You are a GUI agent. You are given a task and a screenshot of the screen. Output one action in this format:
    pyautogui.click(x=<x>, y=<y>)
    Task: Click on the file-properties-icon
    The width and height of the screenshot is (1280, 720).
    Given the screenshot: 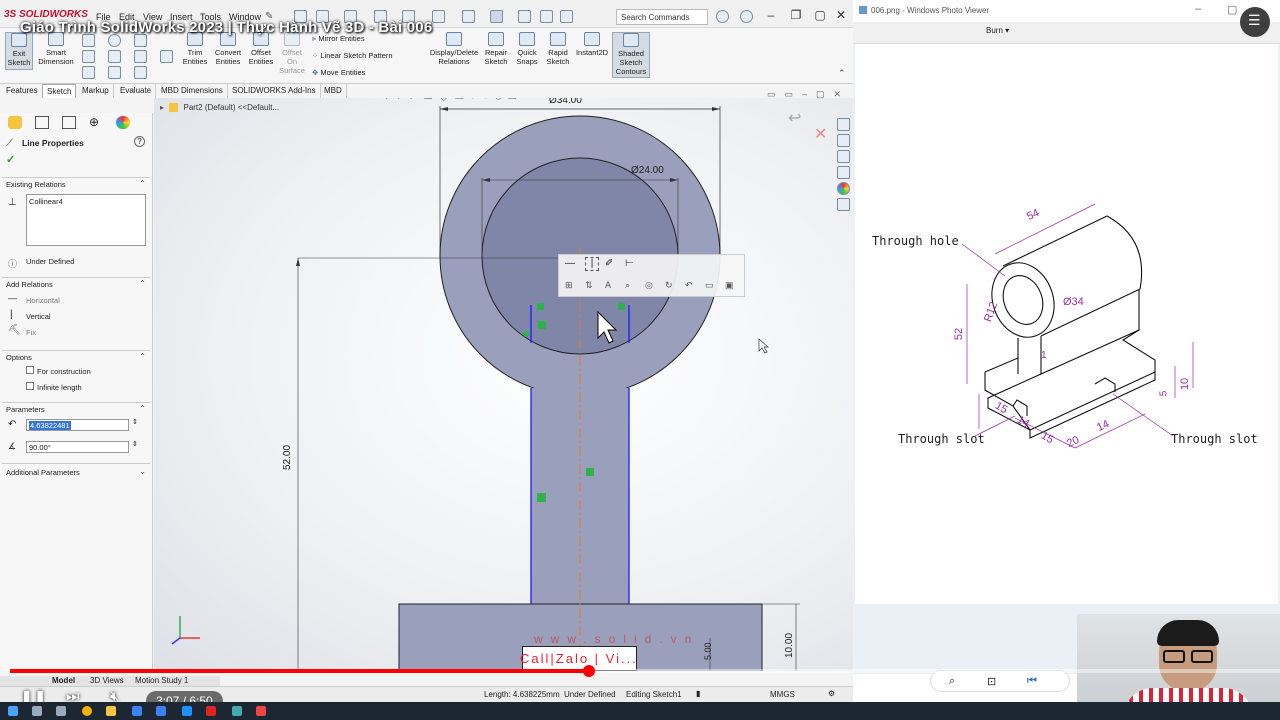 What is the action you would take?
    pyautogui.click(x=546, y=16)
    